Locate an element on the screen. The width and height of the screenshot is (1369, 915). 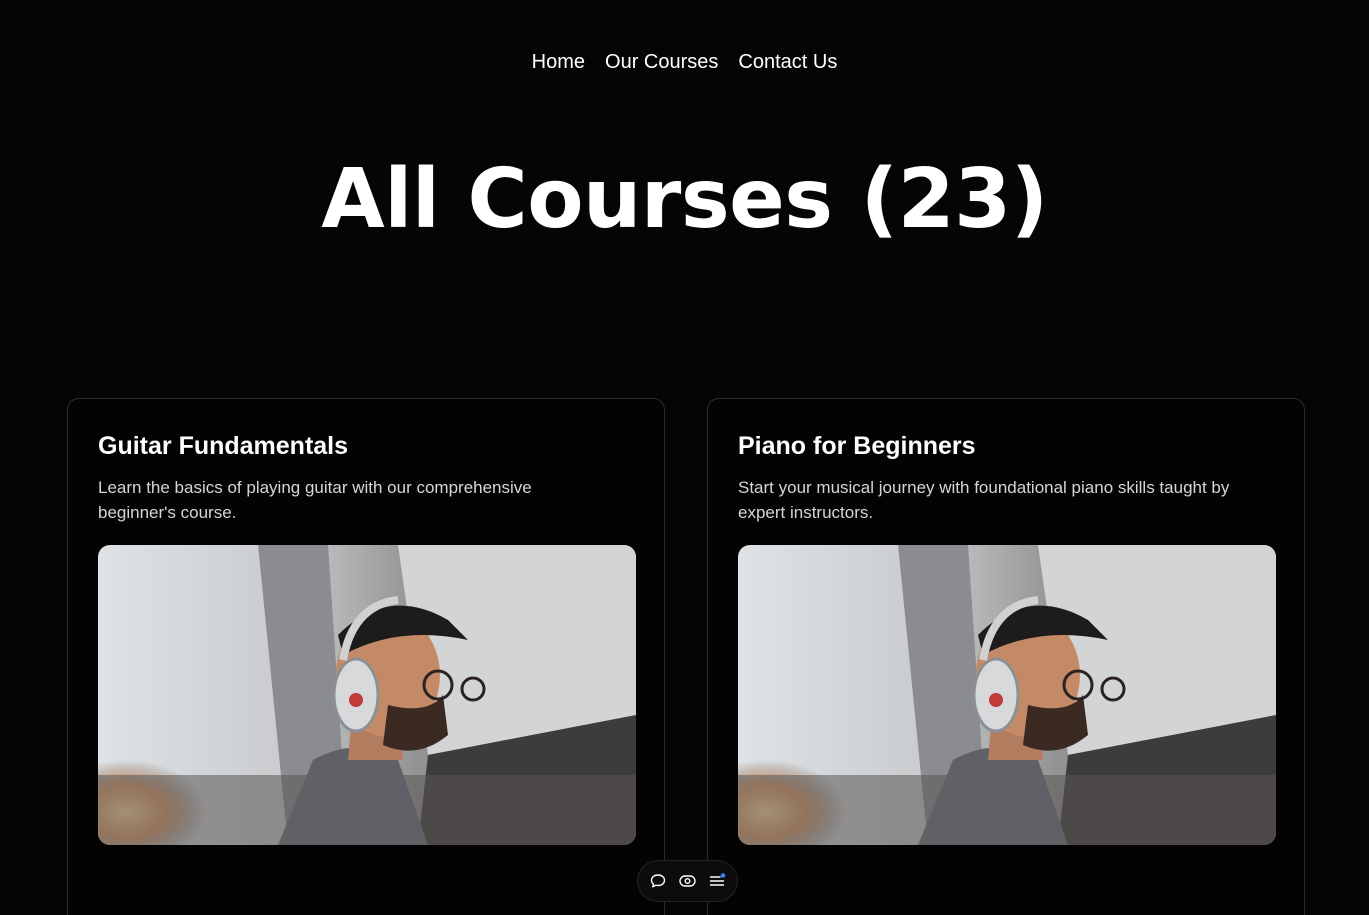
notification-dot is located at coordinates (723, 875).